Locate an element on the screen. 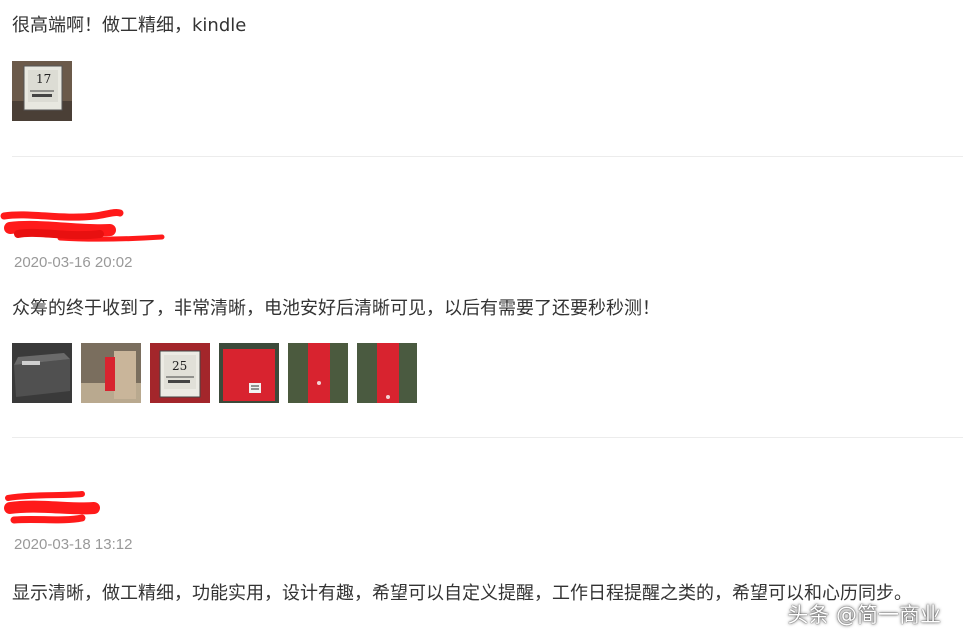 This screenshot has width=963, height=643. review-text: 很高端啊！做工精细，kindle is located at coordinates (129, 25).